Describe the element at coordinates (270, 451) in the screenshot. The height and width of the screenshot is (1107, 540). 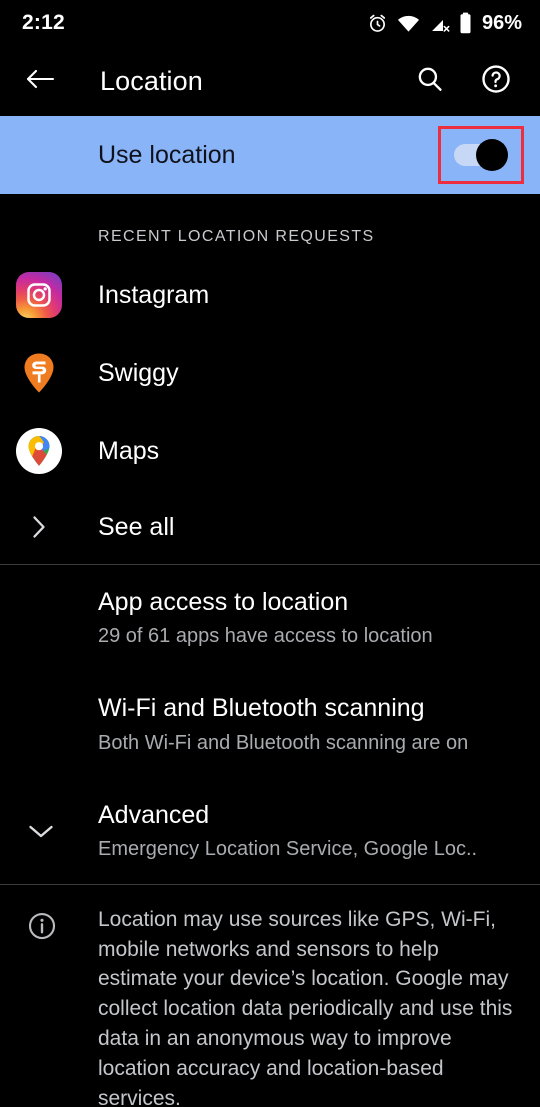
I see `list-item: Maps` at that location.